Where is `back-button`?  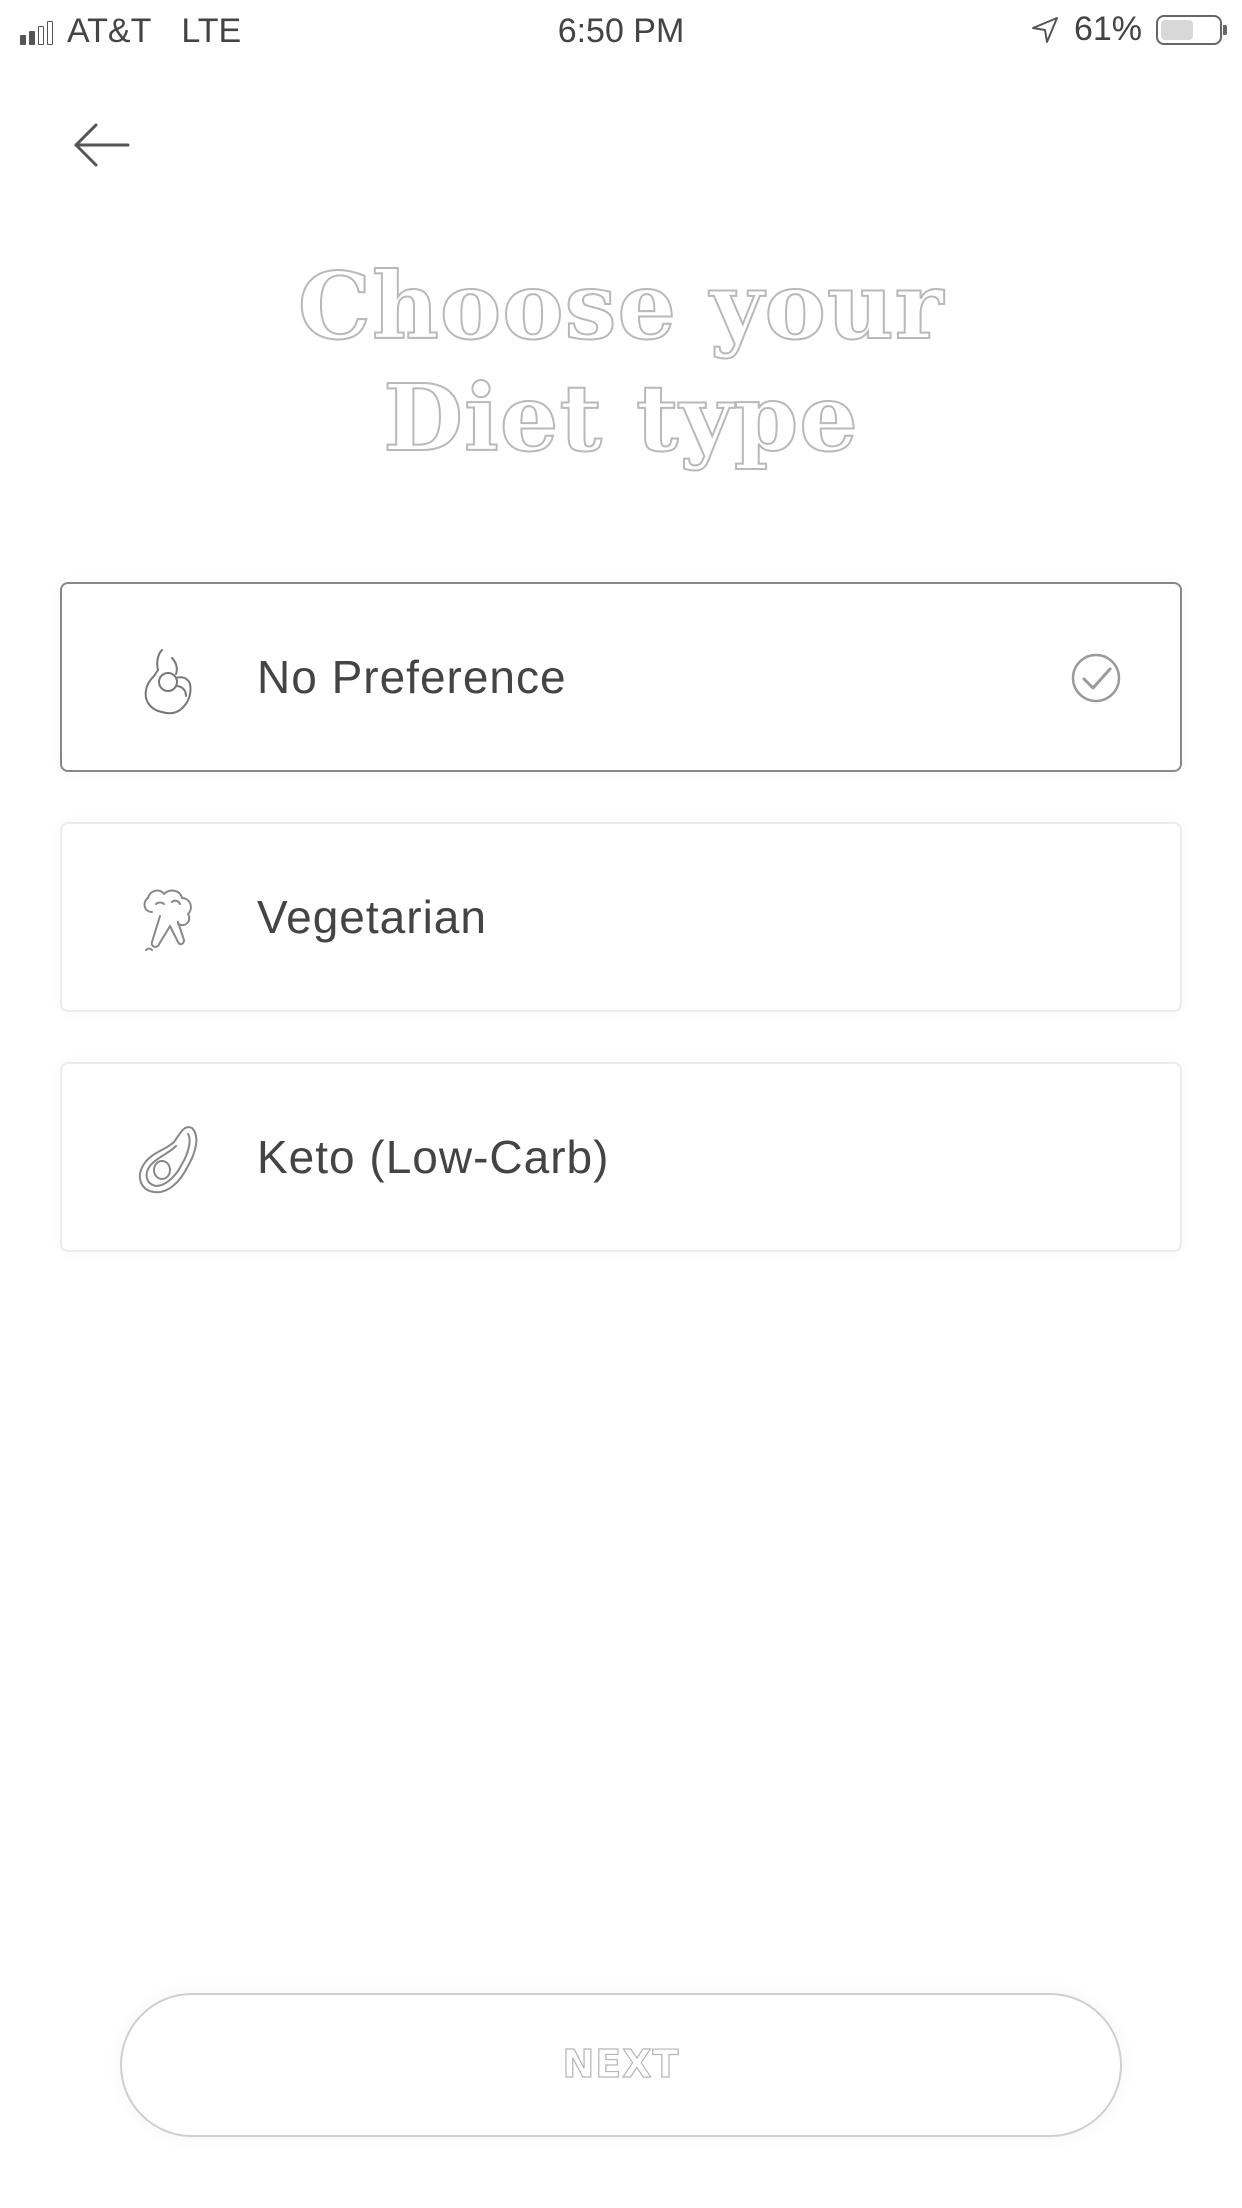
back-button is located at coordinates (102, 145).